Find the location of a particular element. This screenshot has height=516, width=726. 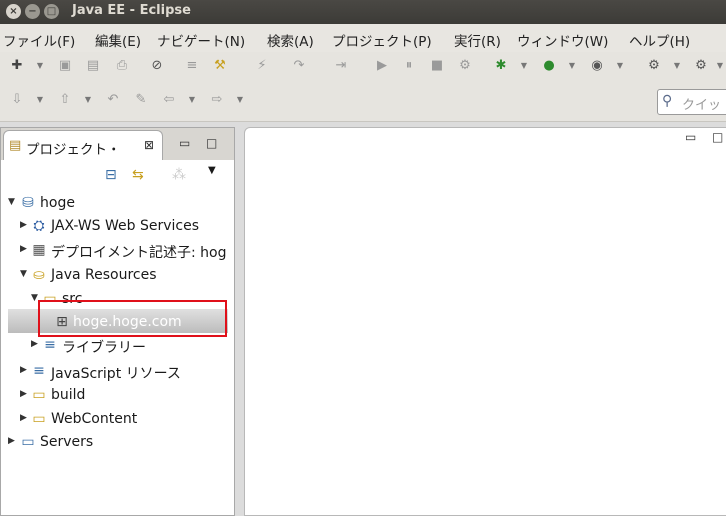

annotation-prev-dropdown-icon: ▼ is located at coordinates (88, 100).